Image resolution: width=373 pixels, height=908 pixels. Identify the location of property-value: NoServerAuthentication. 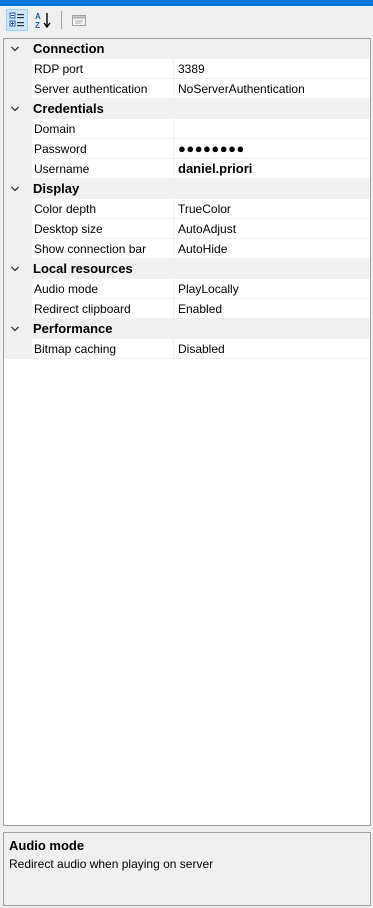
(272, 89).